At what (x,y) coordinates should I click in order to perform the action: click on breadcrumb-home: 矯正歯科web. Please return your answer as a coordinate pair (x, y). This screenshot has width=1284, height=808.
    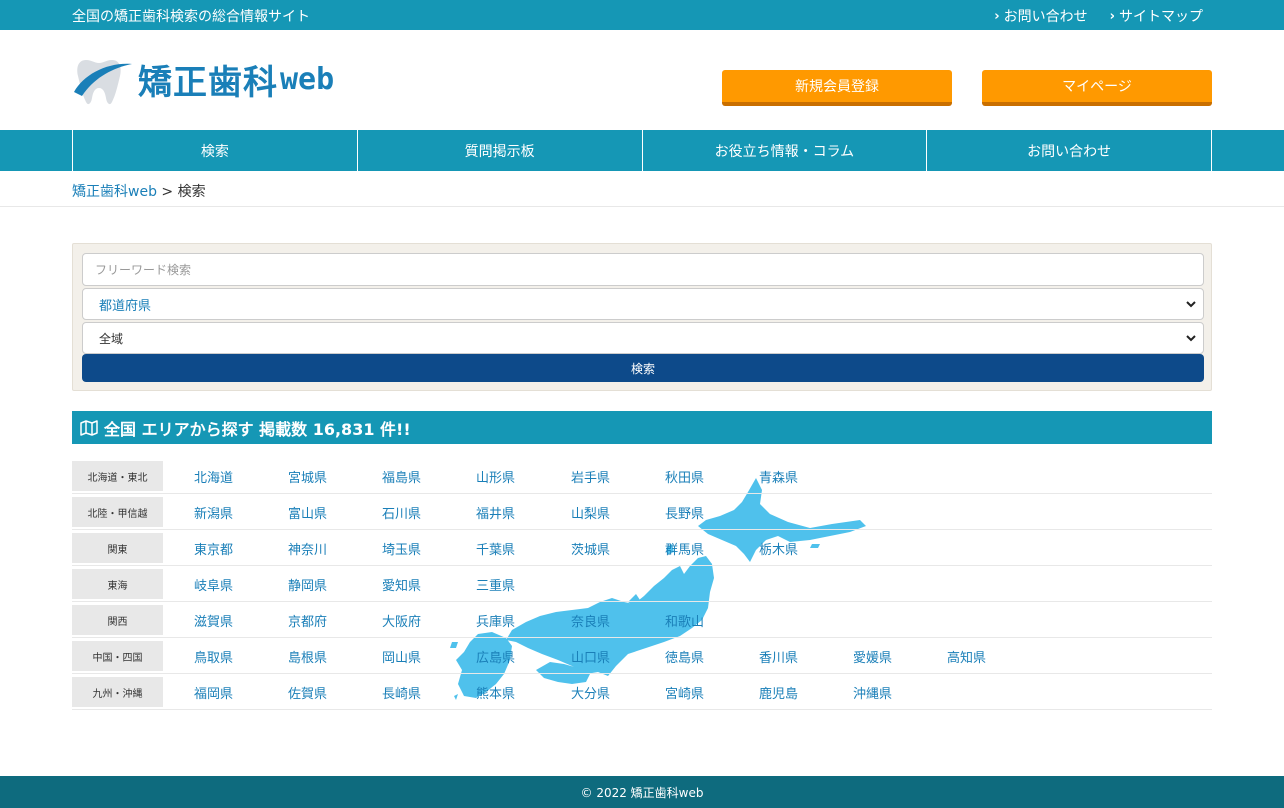
    Looking at the image, I should click on (114, 192).